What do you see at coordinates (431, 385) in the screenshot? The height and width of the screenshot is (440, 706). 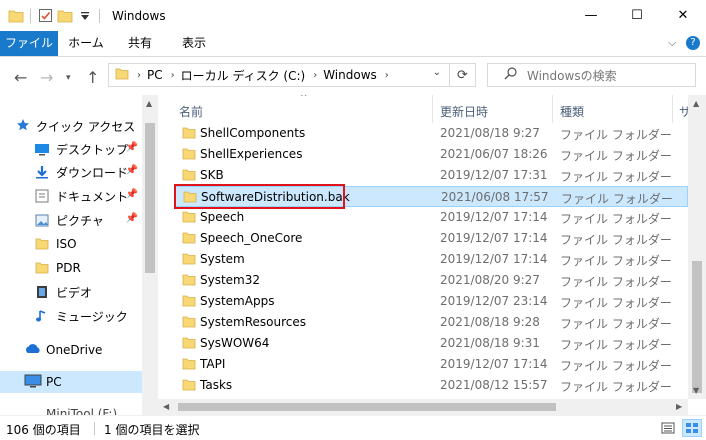 I see `table-row: Tasks 2021/08/12 15:57 ファイル フォルダー` at bounding box center [431, 385].